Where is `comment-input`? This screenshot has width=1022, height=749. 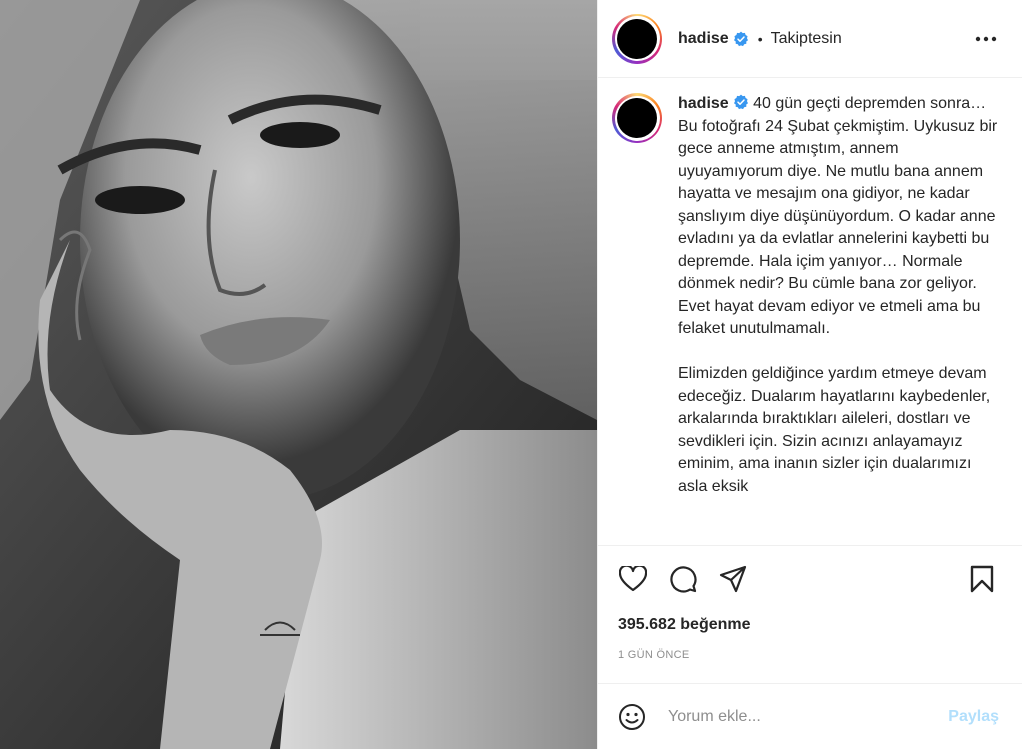
comment-input is located at coordinates (803, 717).